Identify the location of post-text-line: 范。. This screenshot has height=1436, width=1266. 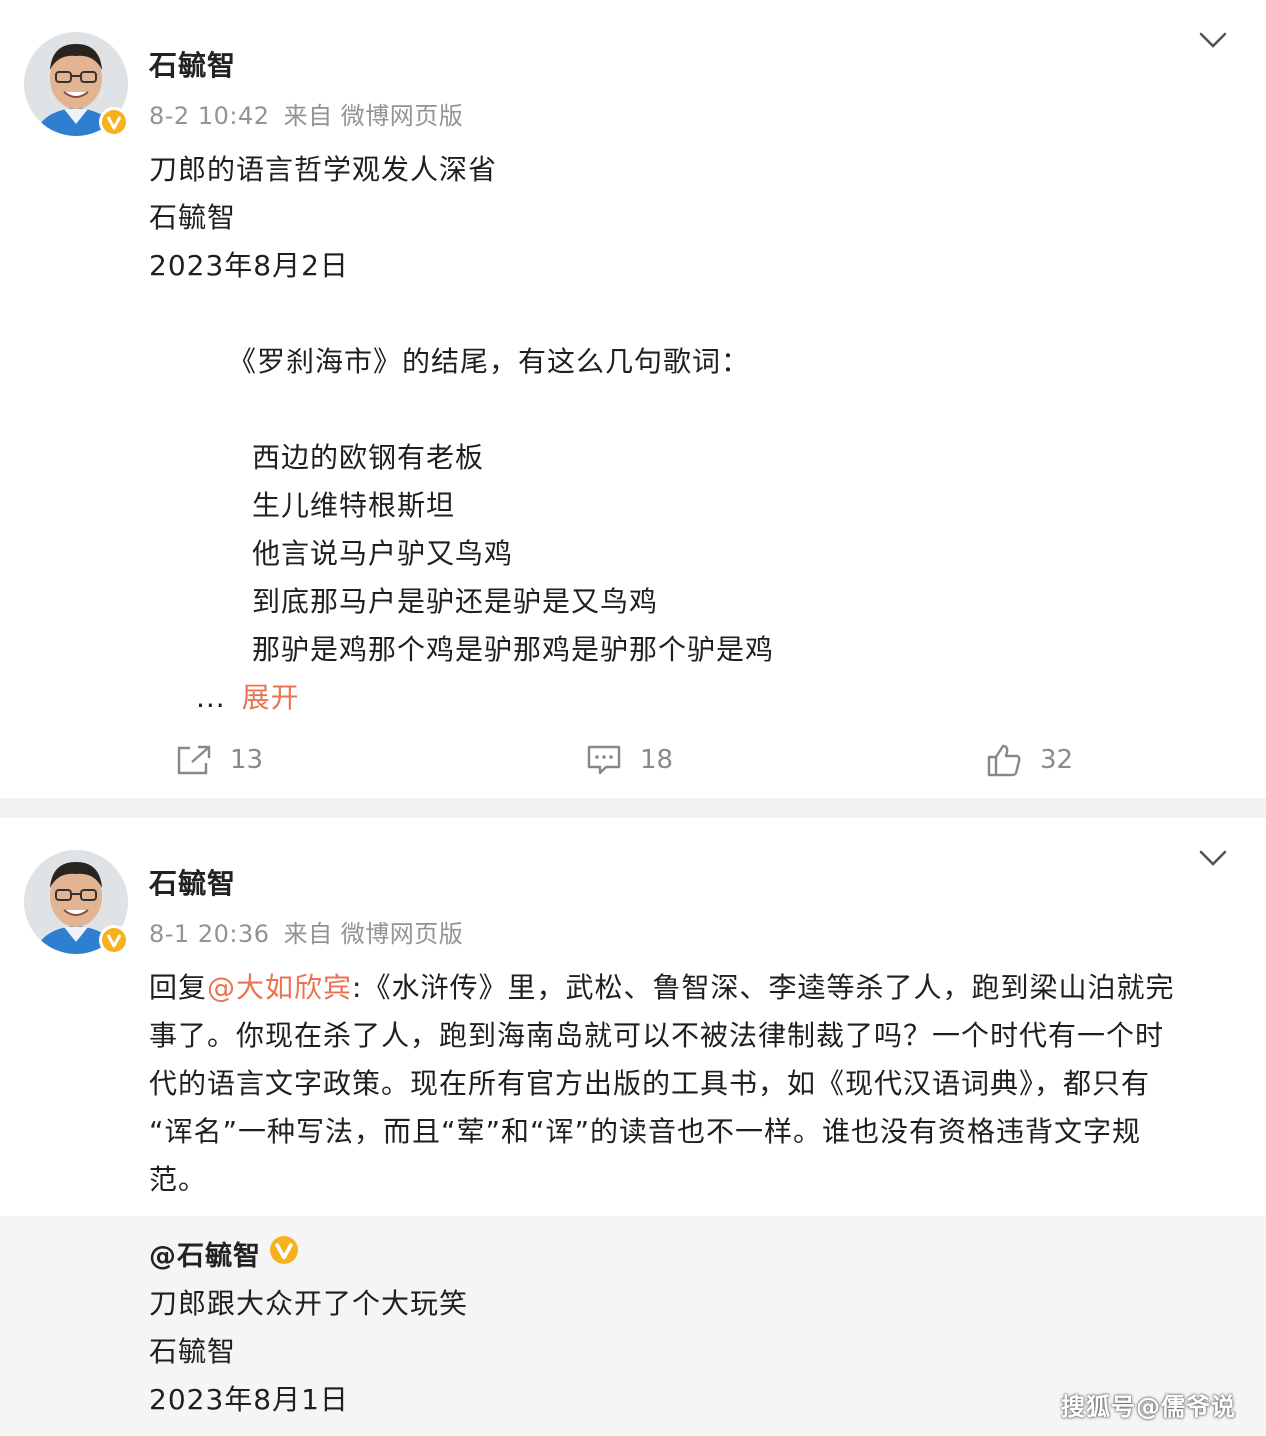
(178, 1179).